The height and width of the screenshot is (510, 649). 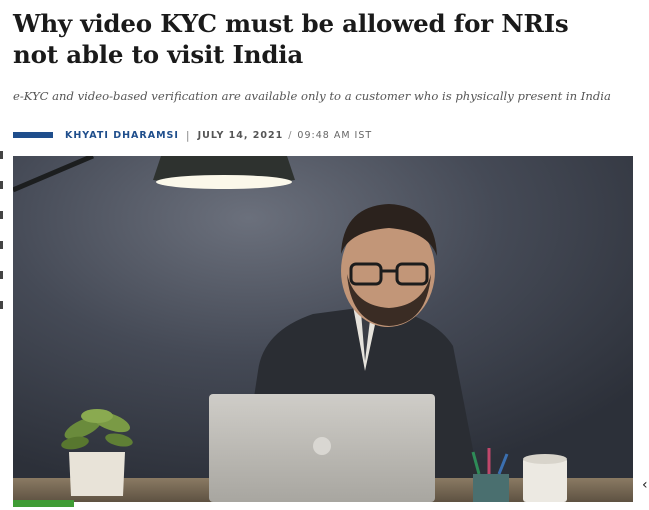 I want to click on publish-time: 09:48 AM IST, so click(x=335, y=135).